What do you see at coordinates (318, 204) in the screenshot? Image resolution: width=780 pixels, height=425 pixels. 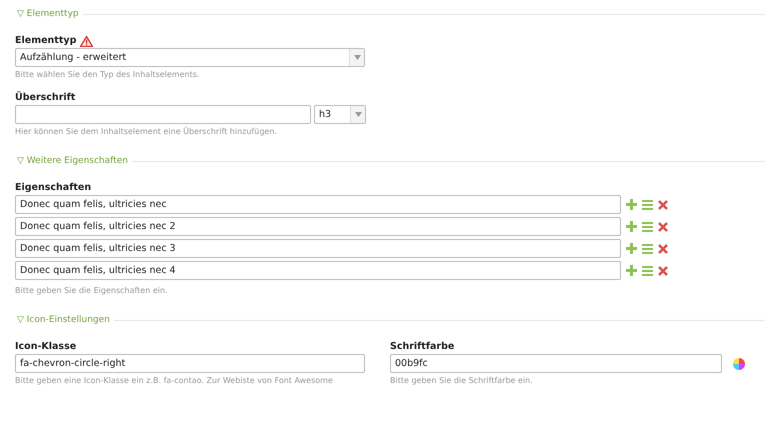 I see `input-field: Donec quam felis, ultricies nec` at bounding box center [318, 204].